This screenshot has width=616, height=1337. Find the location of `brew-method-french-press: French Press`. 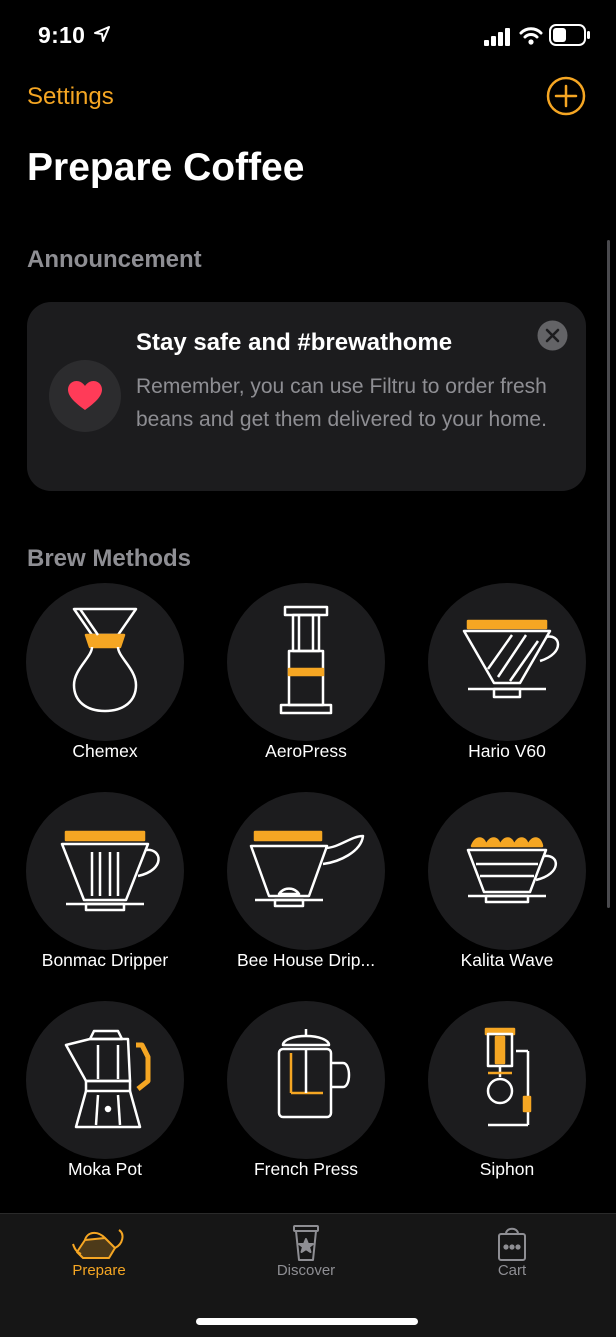

brew-method-french-press: French Press is located at coordinates (306, 1101).